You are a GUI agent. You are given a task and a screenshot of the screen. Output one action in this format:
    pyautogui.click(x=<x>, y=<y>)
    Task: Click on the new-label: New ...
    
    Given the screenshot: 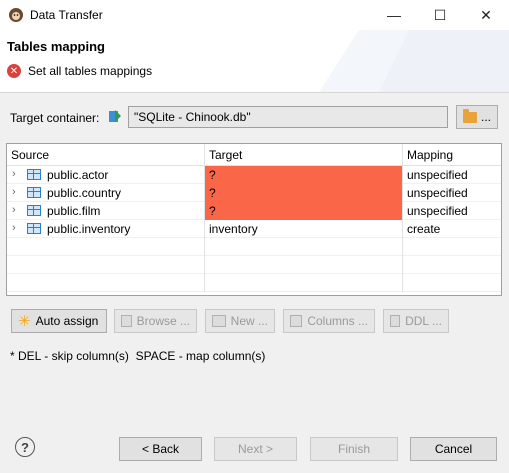 What is the action you would take?
    pyautogui.click(x=249, y=321)
    